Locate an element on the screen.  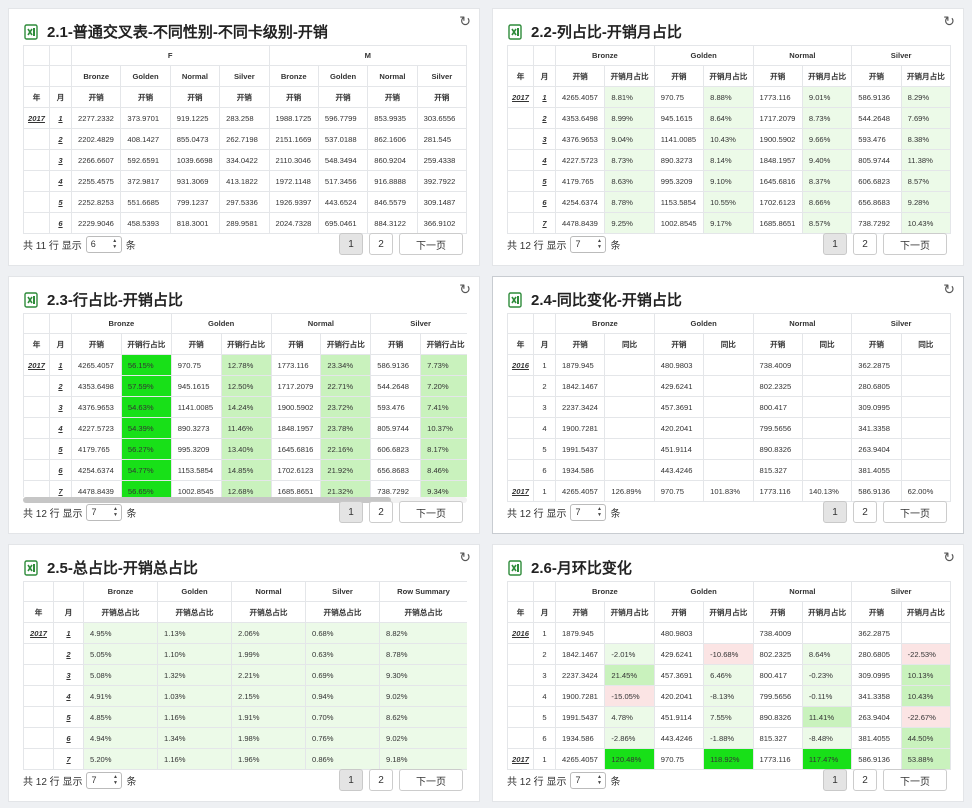
value-cell: 54.63% is located at coordinates (146, 407).